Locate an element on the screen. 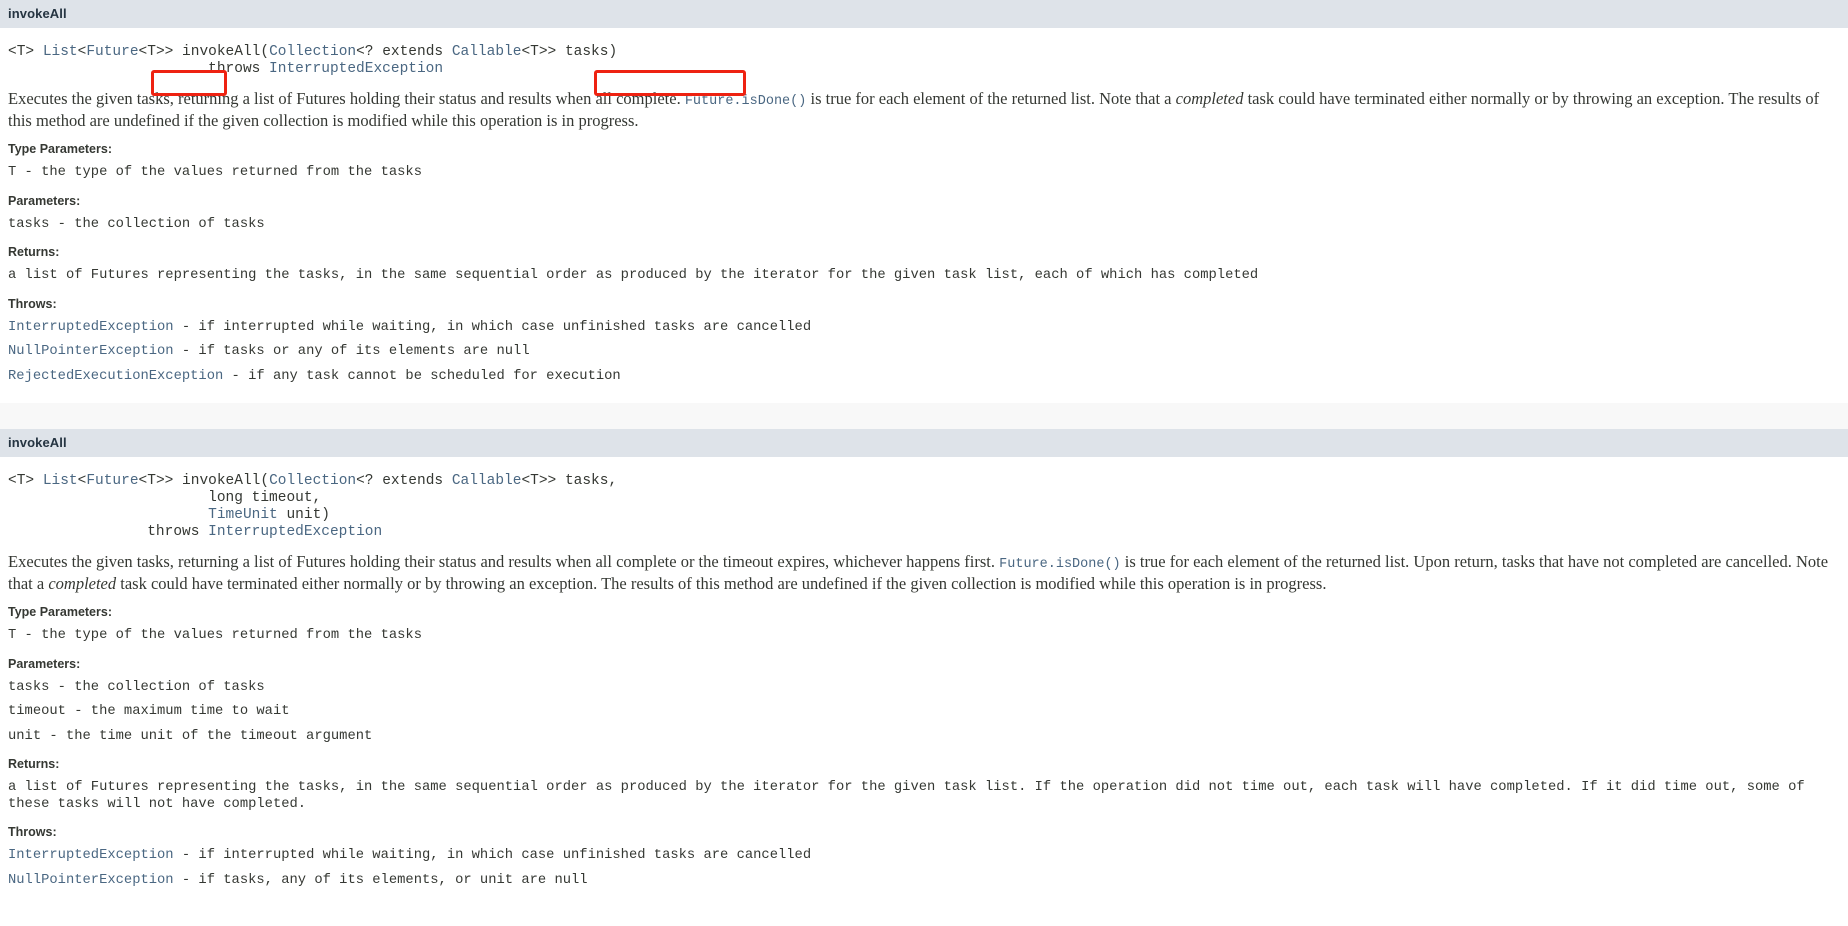  text-run: long timeout, is located at coordinates (165, 498).